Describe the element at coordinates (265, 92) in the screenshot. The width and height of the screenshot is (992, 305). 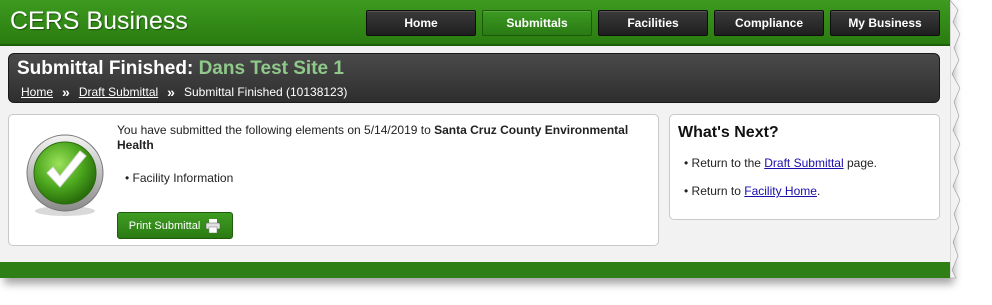
I see `breadcrumb-current: Submittal Finished (10138123)` at that location.